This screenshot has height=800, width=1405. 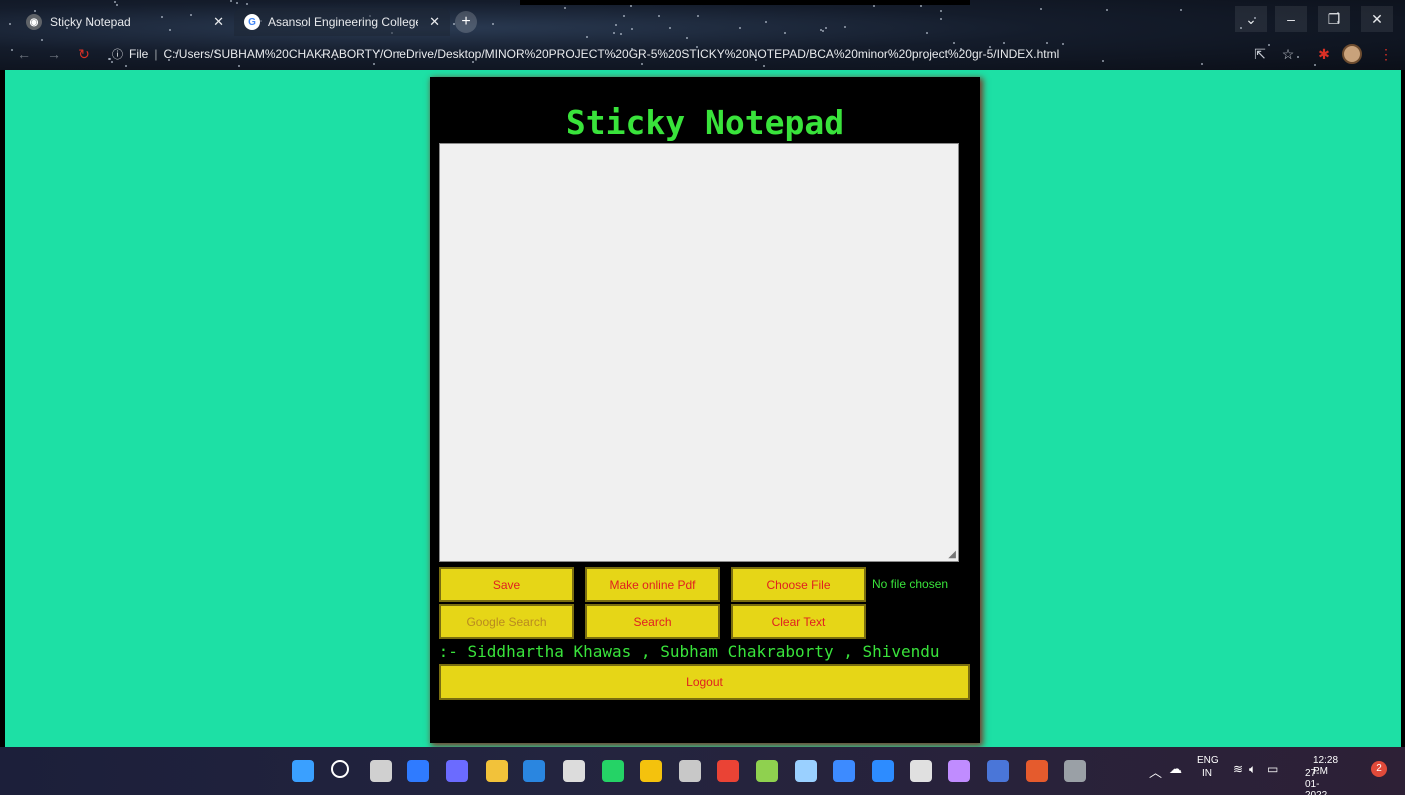 I want to click on maximize-button: ❐, so click(x=1334, y=19).